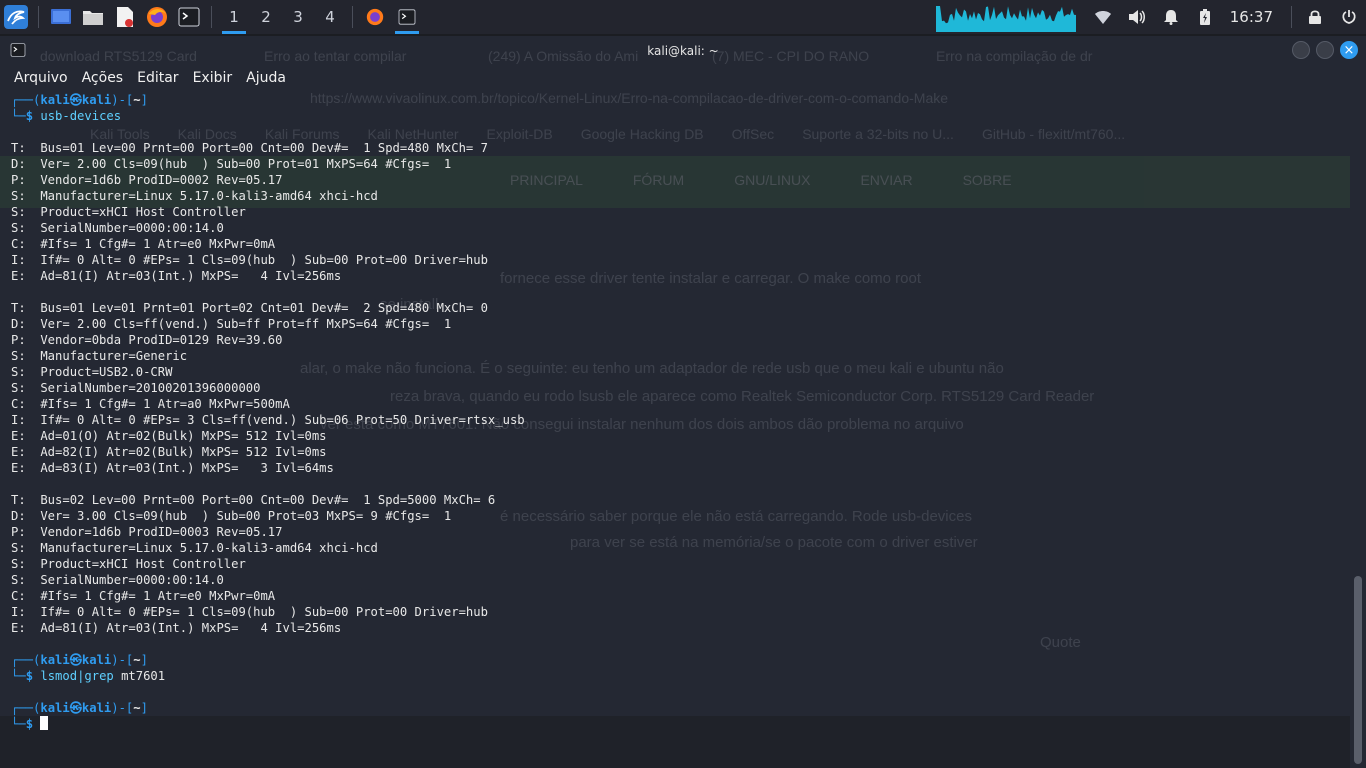 This screenshot has height=768, width=1366. I want to click on command-name: usb-devices, so click(81, 116).